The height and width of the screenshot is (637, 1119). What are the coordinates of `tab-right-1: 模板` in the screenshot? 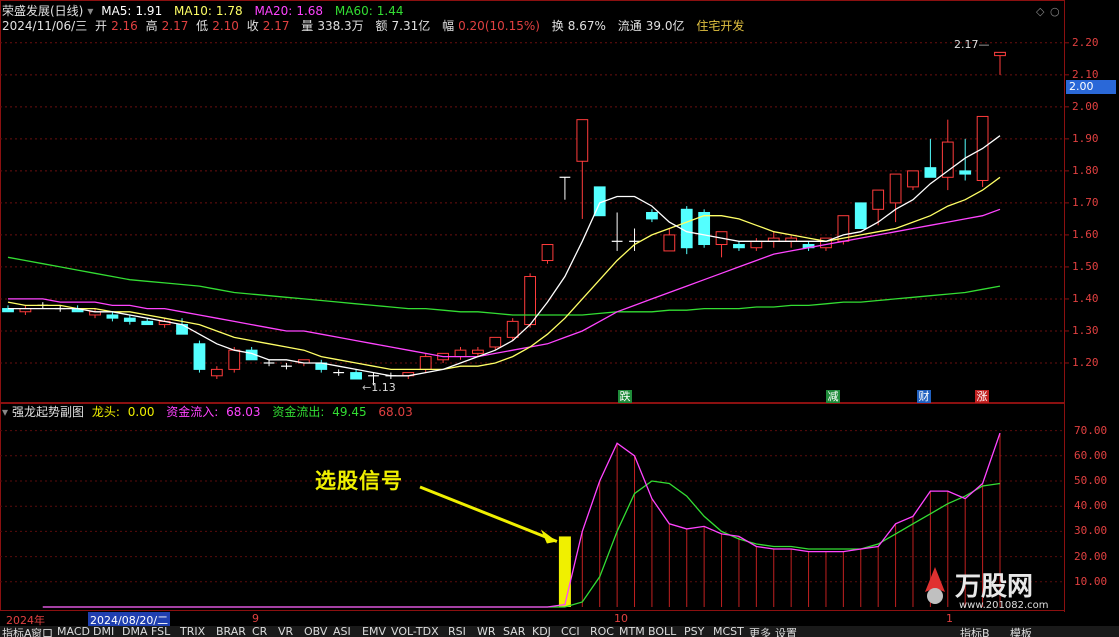 It's located at (1021, 631).